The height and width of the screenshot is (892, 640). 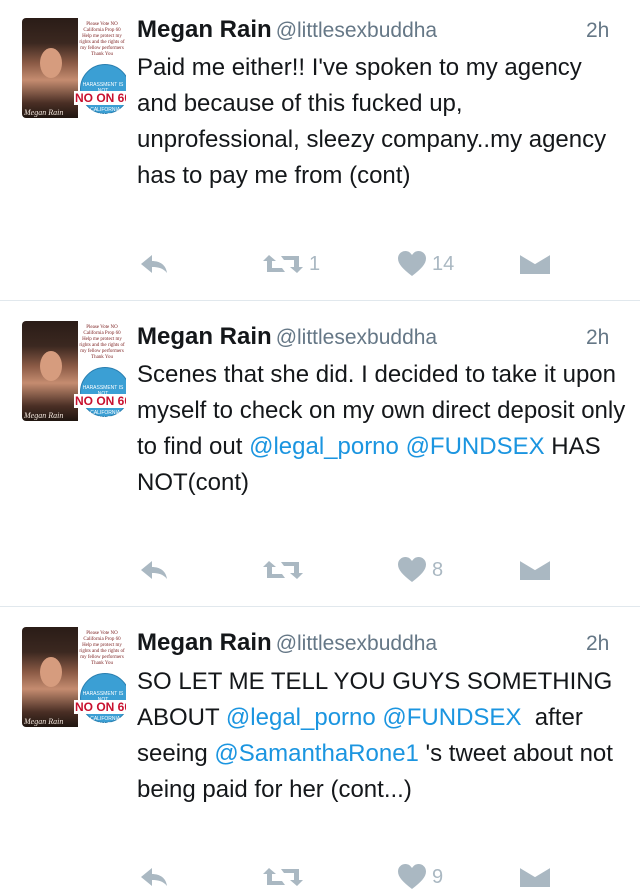 What do you see at coordinates (438, 876) in the screenshot?
I see `like-count: 9` at bounding box center [438, 876].